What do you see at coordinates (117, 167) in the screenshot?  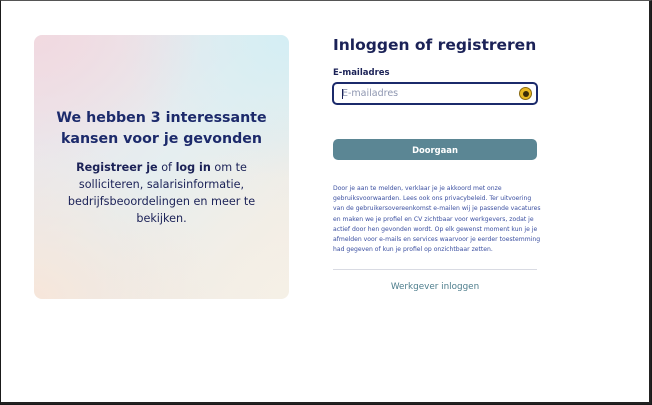 I see `register-link: Registreer je` at bounding box center [117, 167].